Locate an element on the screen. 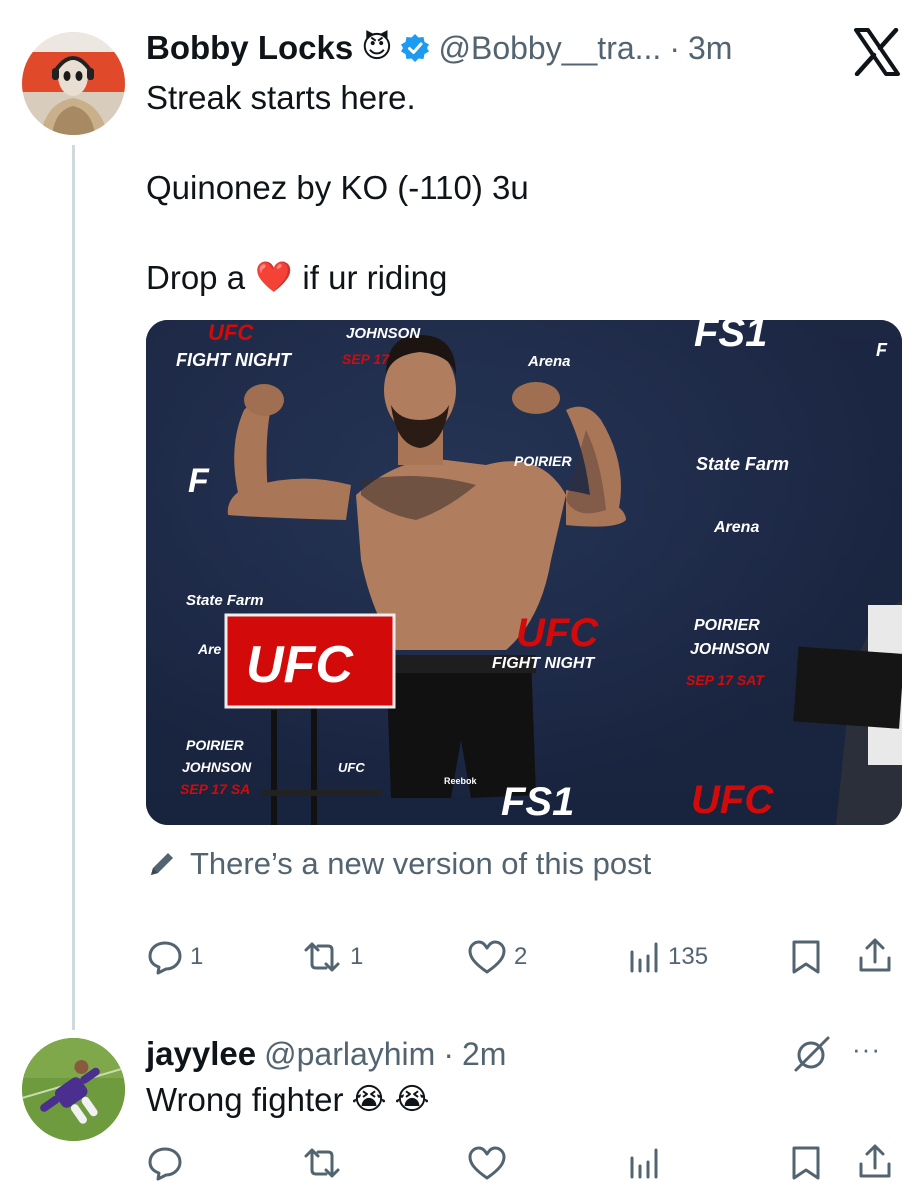  reply-text: Wrong fighter is located at coordinates (245, 1099).